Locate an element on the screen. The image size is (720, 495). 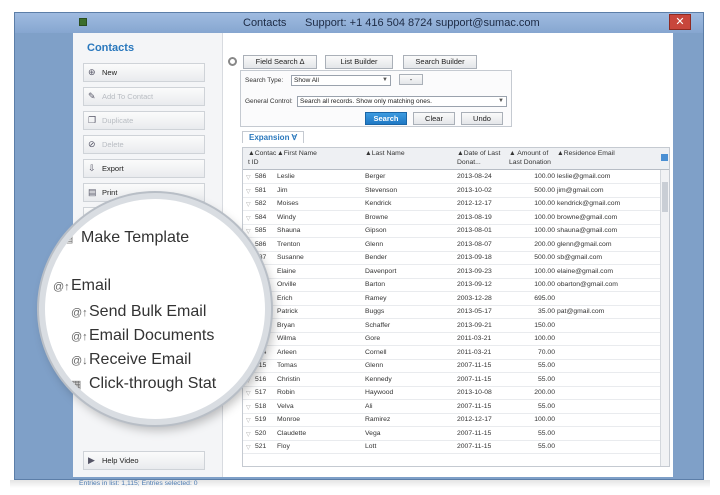
magnifier-item-email-documents: @↑Email Documents is located at coordinates (142, 336).